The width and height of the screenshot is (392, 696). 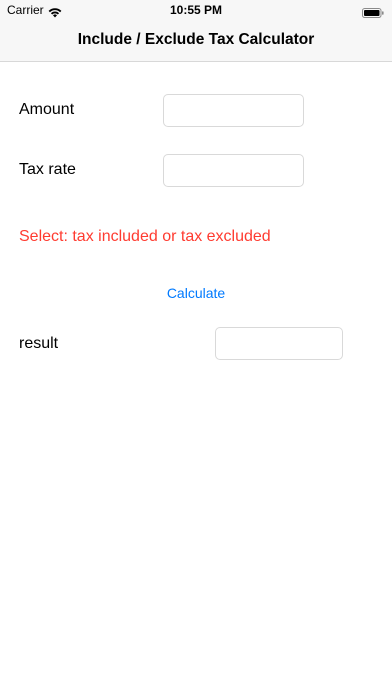 I want to click on tax-mode-warning: Select: tax included or tax excluded, so click(x=145, y=236).